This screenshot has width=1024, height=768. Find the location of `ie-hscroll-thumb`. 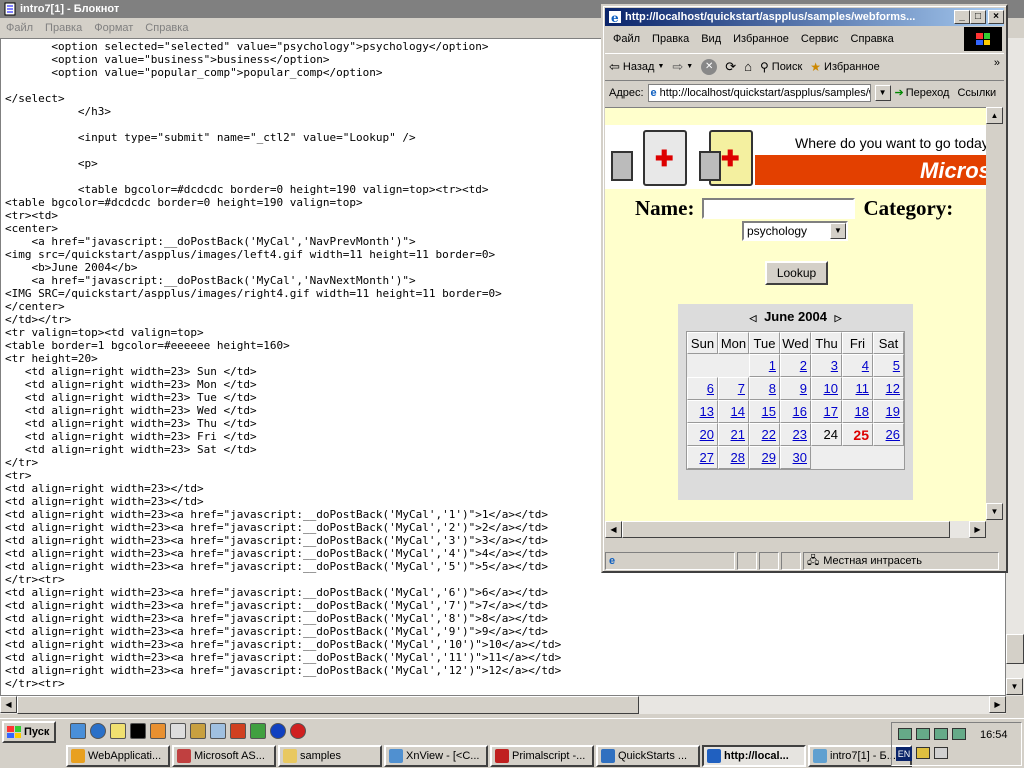

ie-hscroll-thumb is located at coordinates (786, 529).